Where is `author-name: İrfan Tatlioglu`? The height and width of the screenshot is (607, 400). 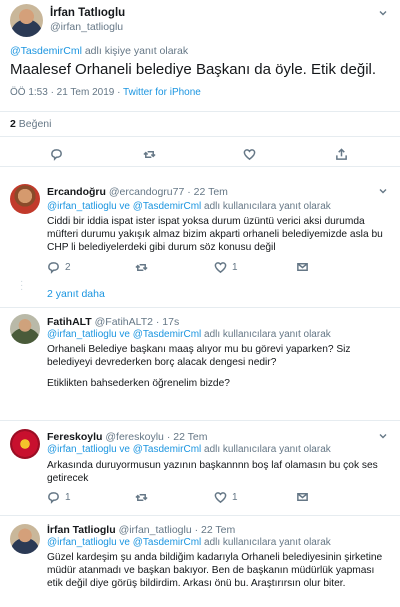 author-name: İrfan Tatlioglu is located at coordinates (81, 530).